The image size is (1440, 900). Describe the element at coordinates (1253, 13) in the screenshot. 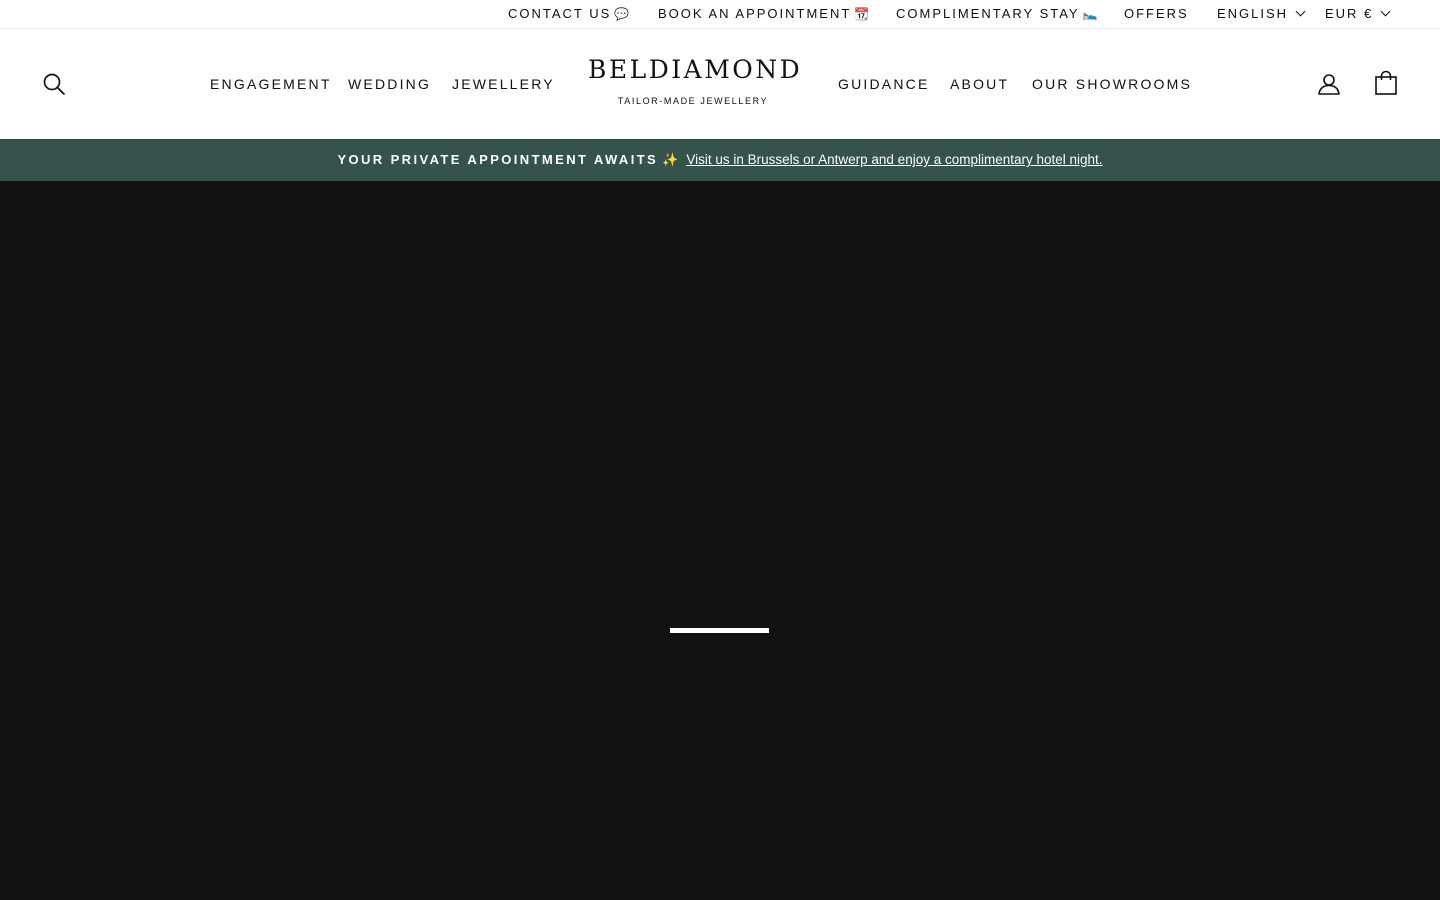

I see `language-value: ENGLISH` at that location.